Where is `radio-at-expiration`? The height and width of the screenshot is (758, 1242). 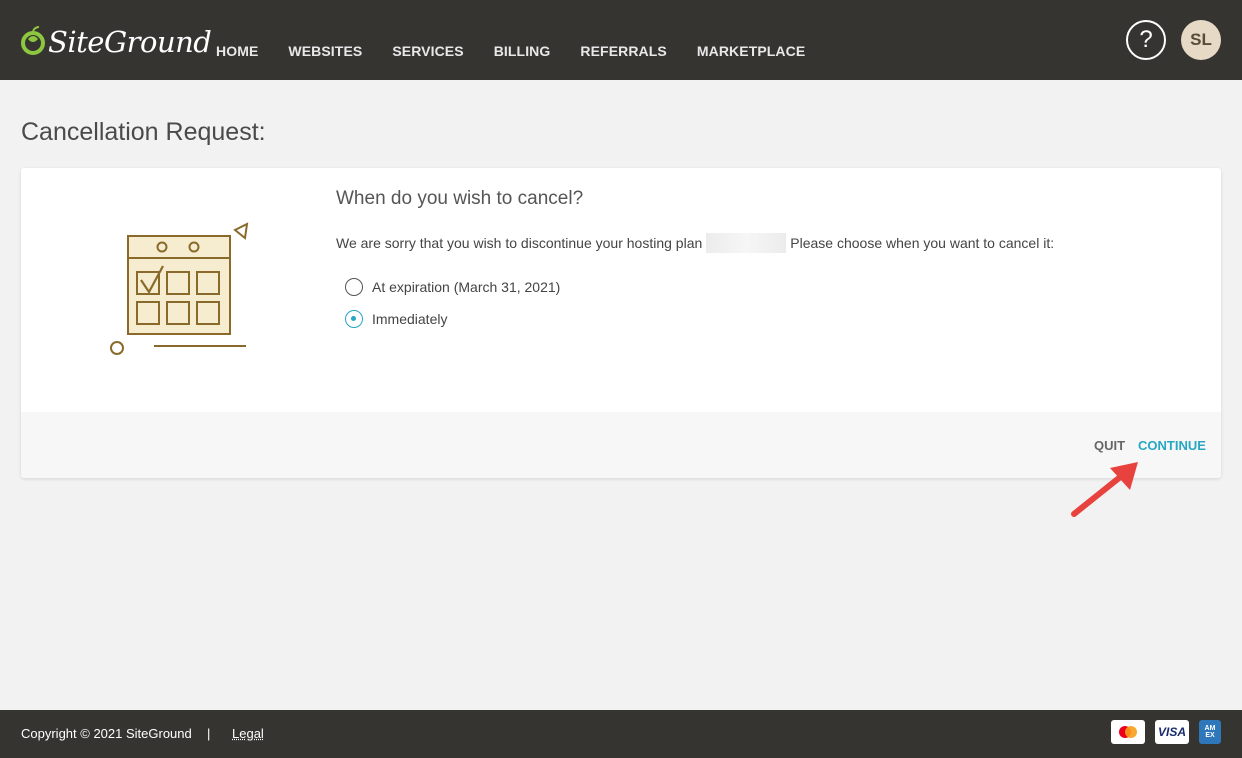 radio-at-expiration is located at coordinates (354, 287).